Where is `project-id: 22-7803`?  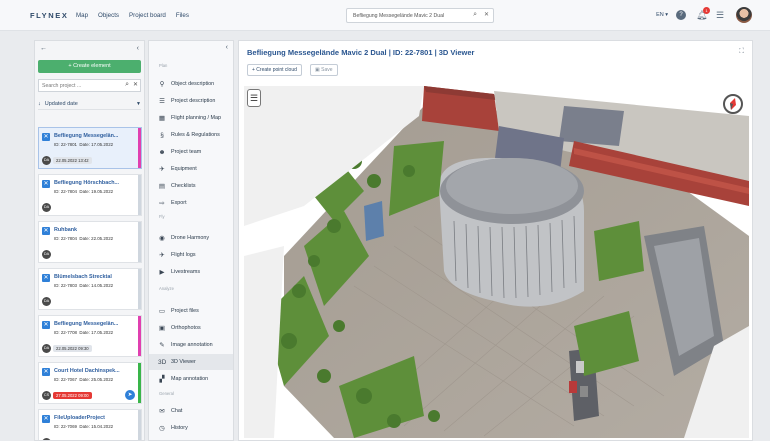 project-id: 22-7803 is located at coordinates (68, 285).